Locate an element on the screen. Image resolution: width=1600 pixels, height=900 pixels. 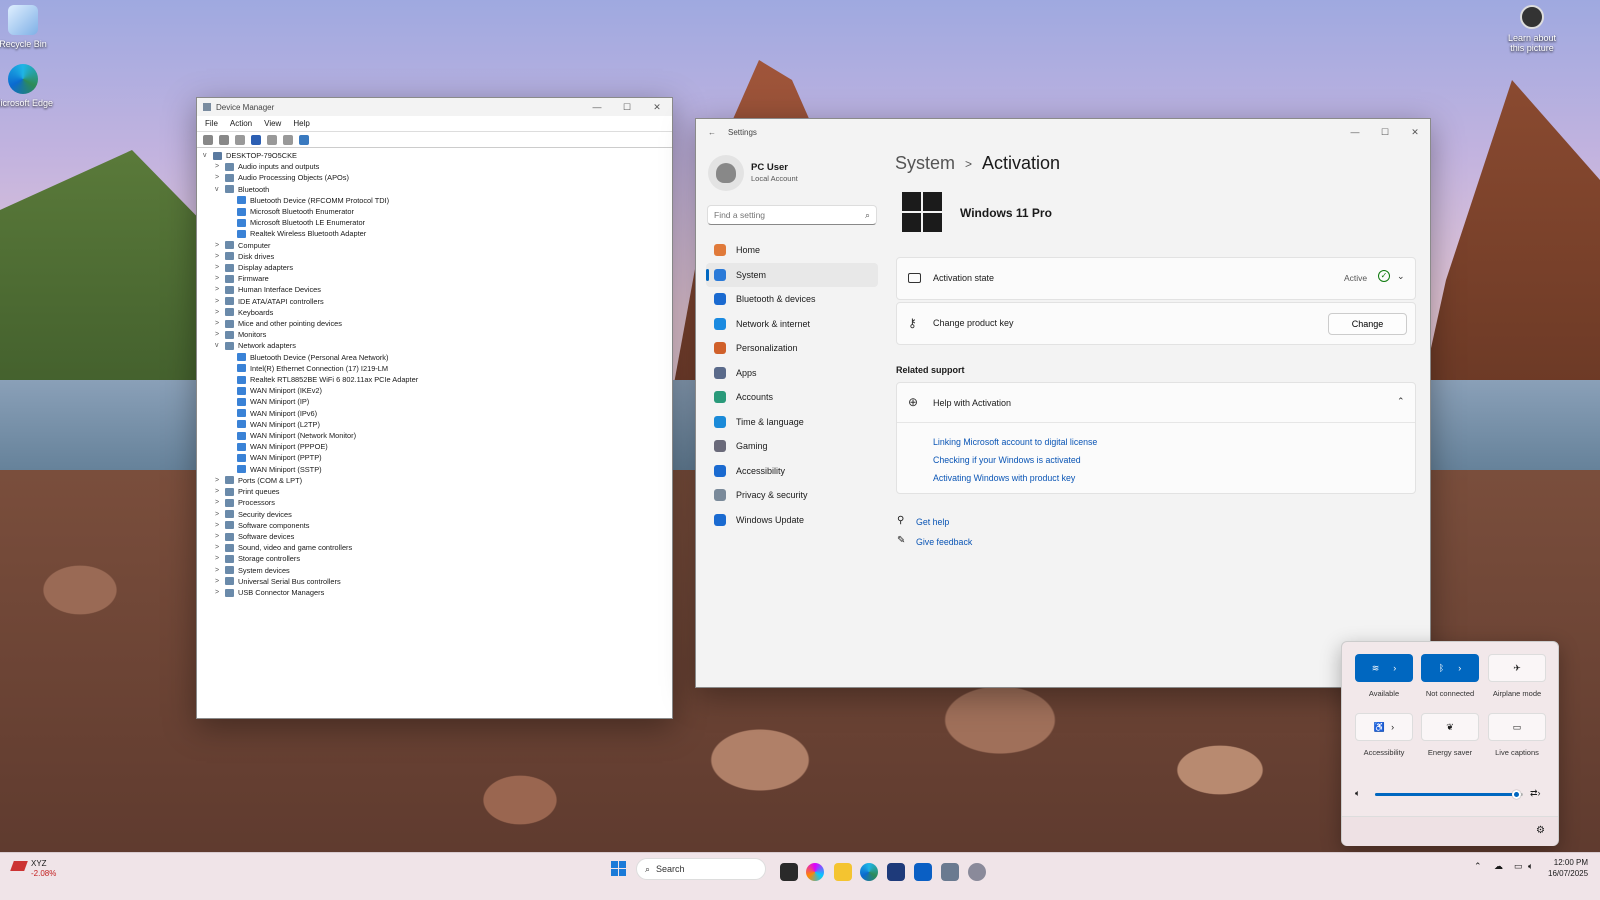
monitor-icon is located at coordinates (304, 139).